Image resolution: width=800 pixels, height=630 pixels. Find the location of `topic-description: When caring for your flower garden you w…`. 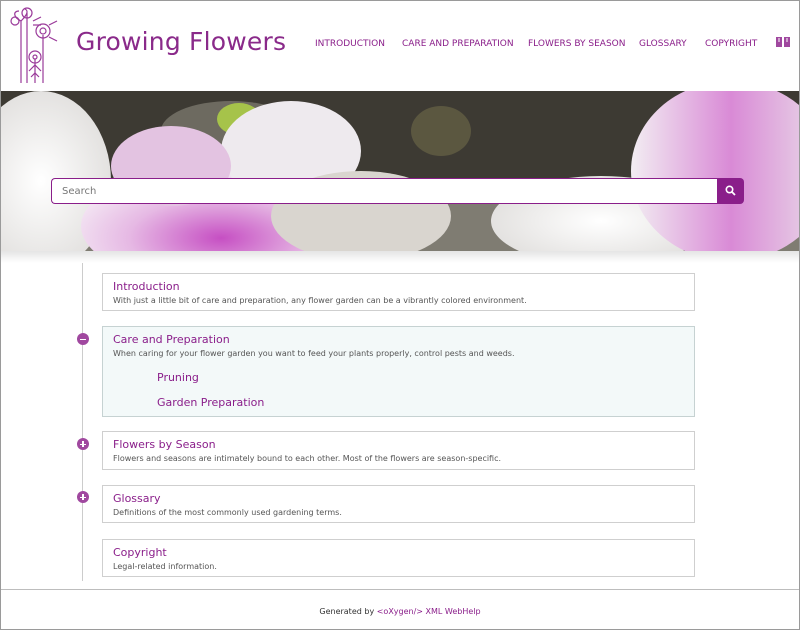

topic-description: When caring for your flower garden you w… is located at coordinates (314, 353).